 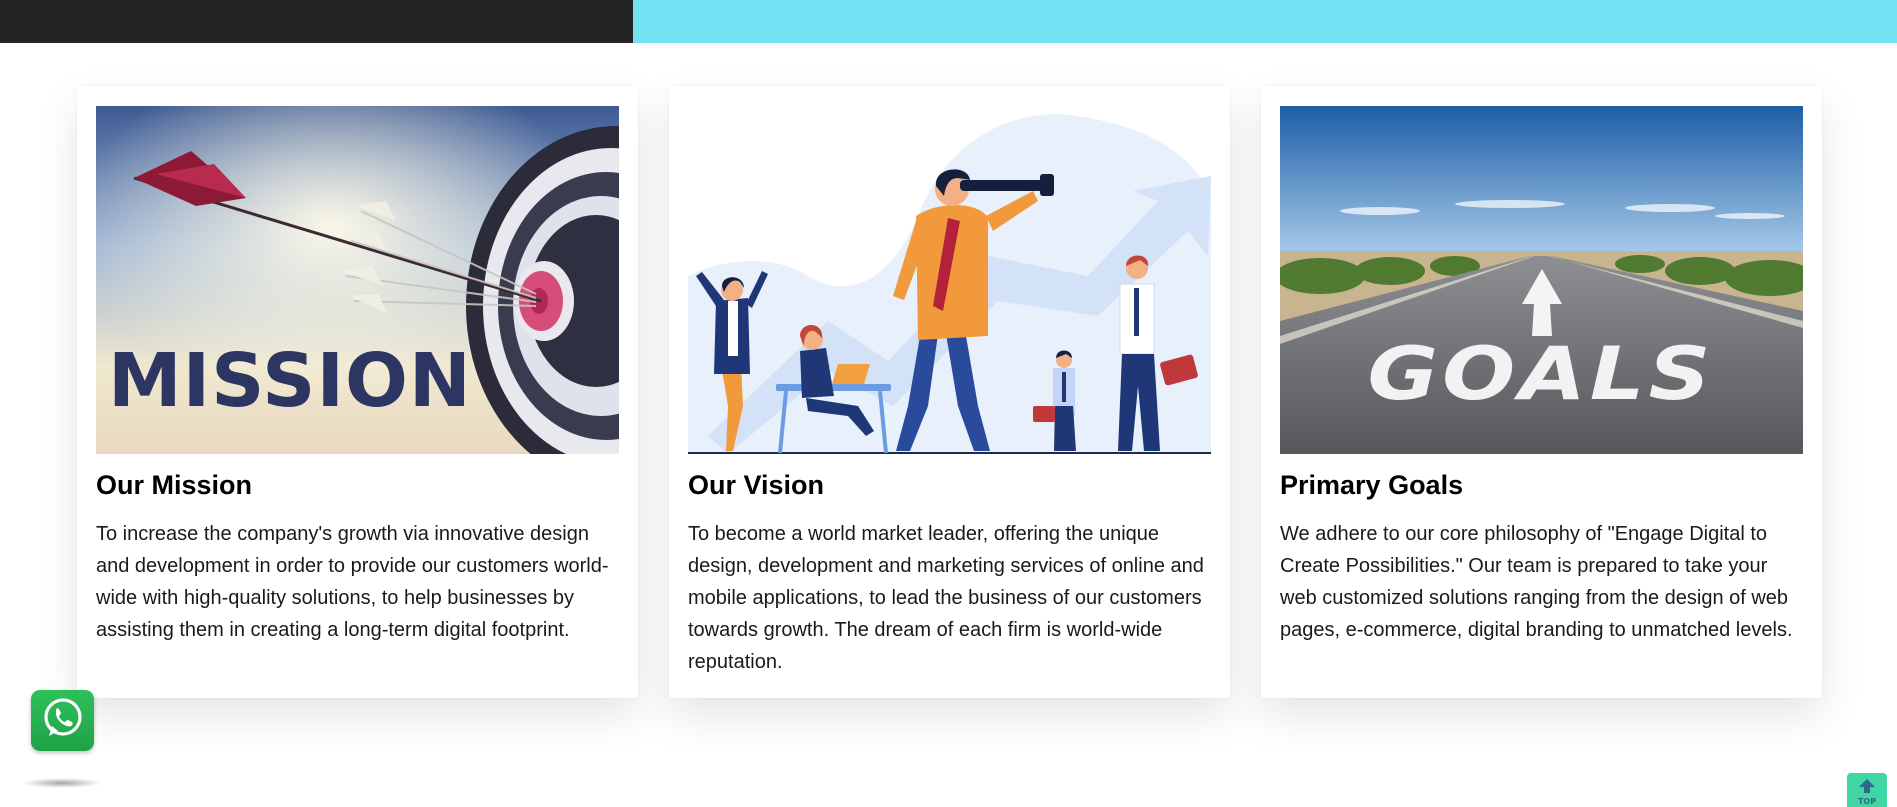 What do you see at coordinates (1867, 801) in the screenshot?
I see `back-to-top-label: TOP` at bounding box center [1867, 801].